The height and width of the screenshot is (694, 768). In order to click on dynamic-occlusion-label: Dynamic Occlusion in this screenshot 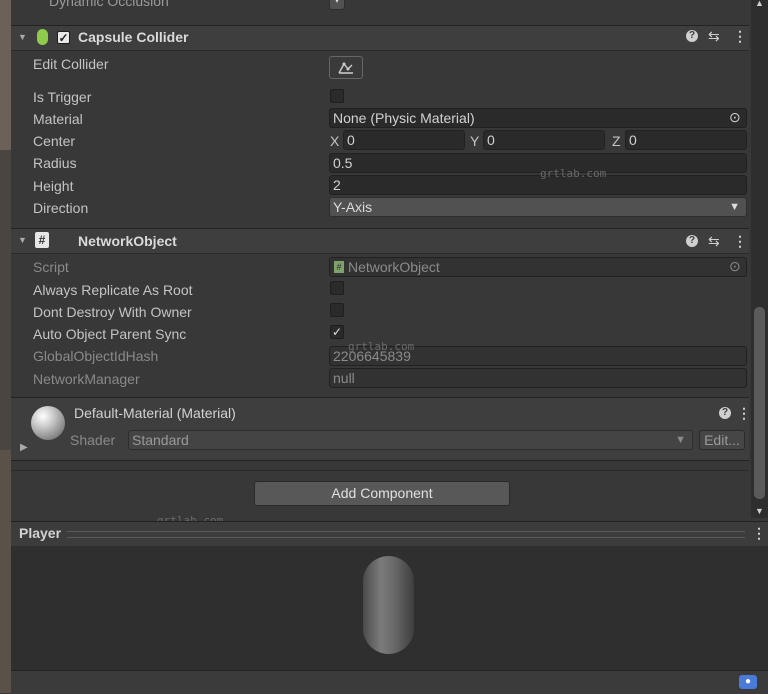, I will do `click(109, 4)`.